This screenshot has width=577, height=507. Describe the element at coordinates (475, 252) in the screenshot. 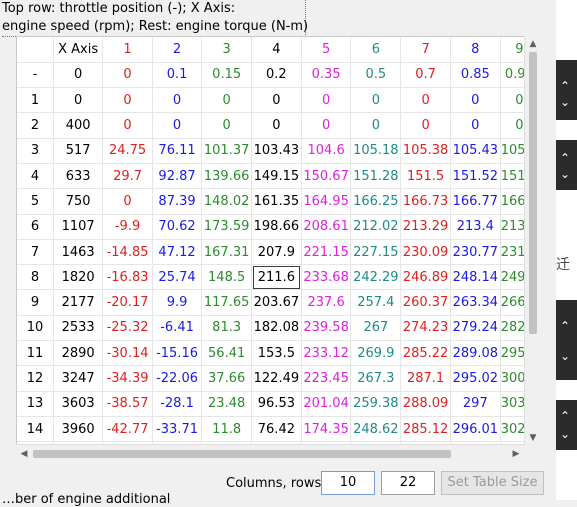

I see `table-cell: 230.77` at that location.